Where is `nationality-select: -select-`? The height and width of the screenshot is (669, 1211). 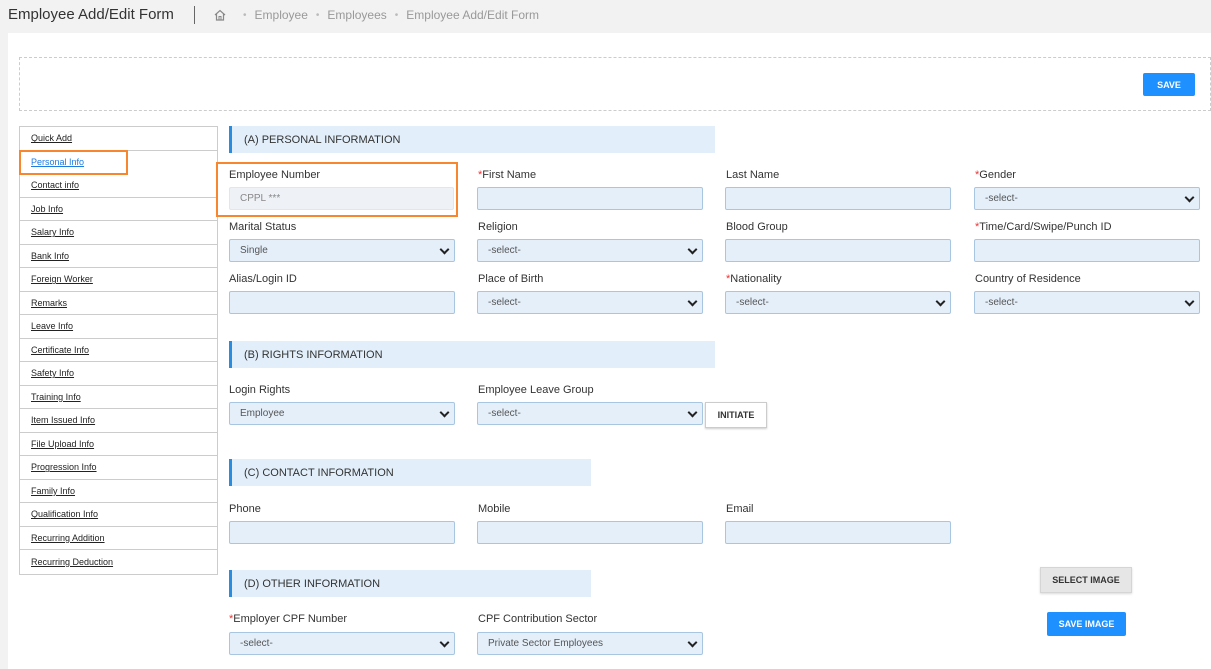
nationality-select: -select- is located at coordinates (838, 302).